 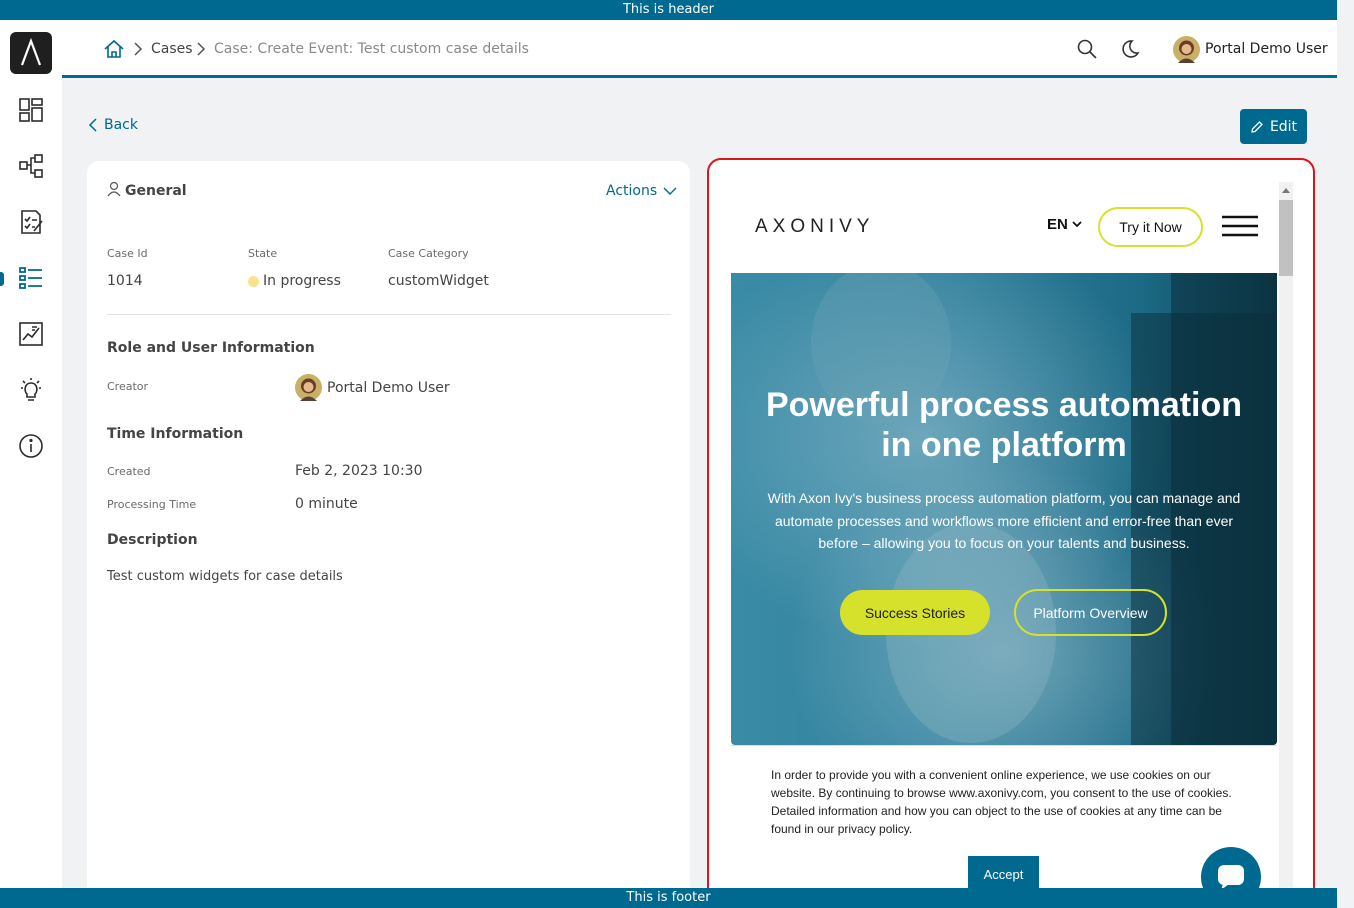 What do you see at coordinates (2, 279) in the screenshot?
I see `active-nav-marker` at bounding box center [2, 279].